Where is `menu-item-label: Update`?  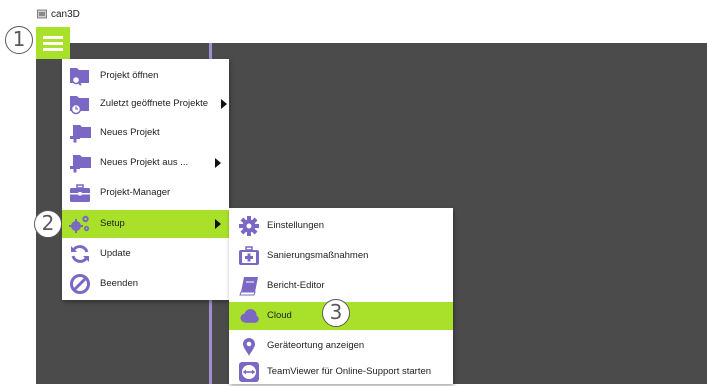 menu-item-label: Update is located at coordinates (115, 253).